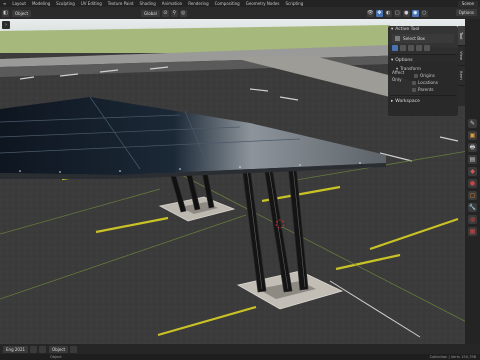  I want to click on pivot-icon: ⊙, so click(165, 13).